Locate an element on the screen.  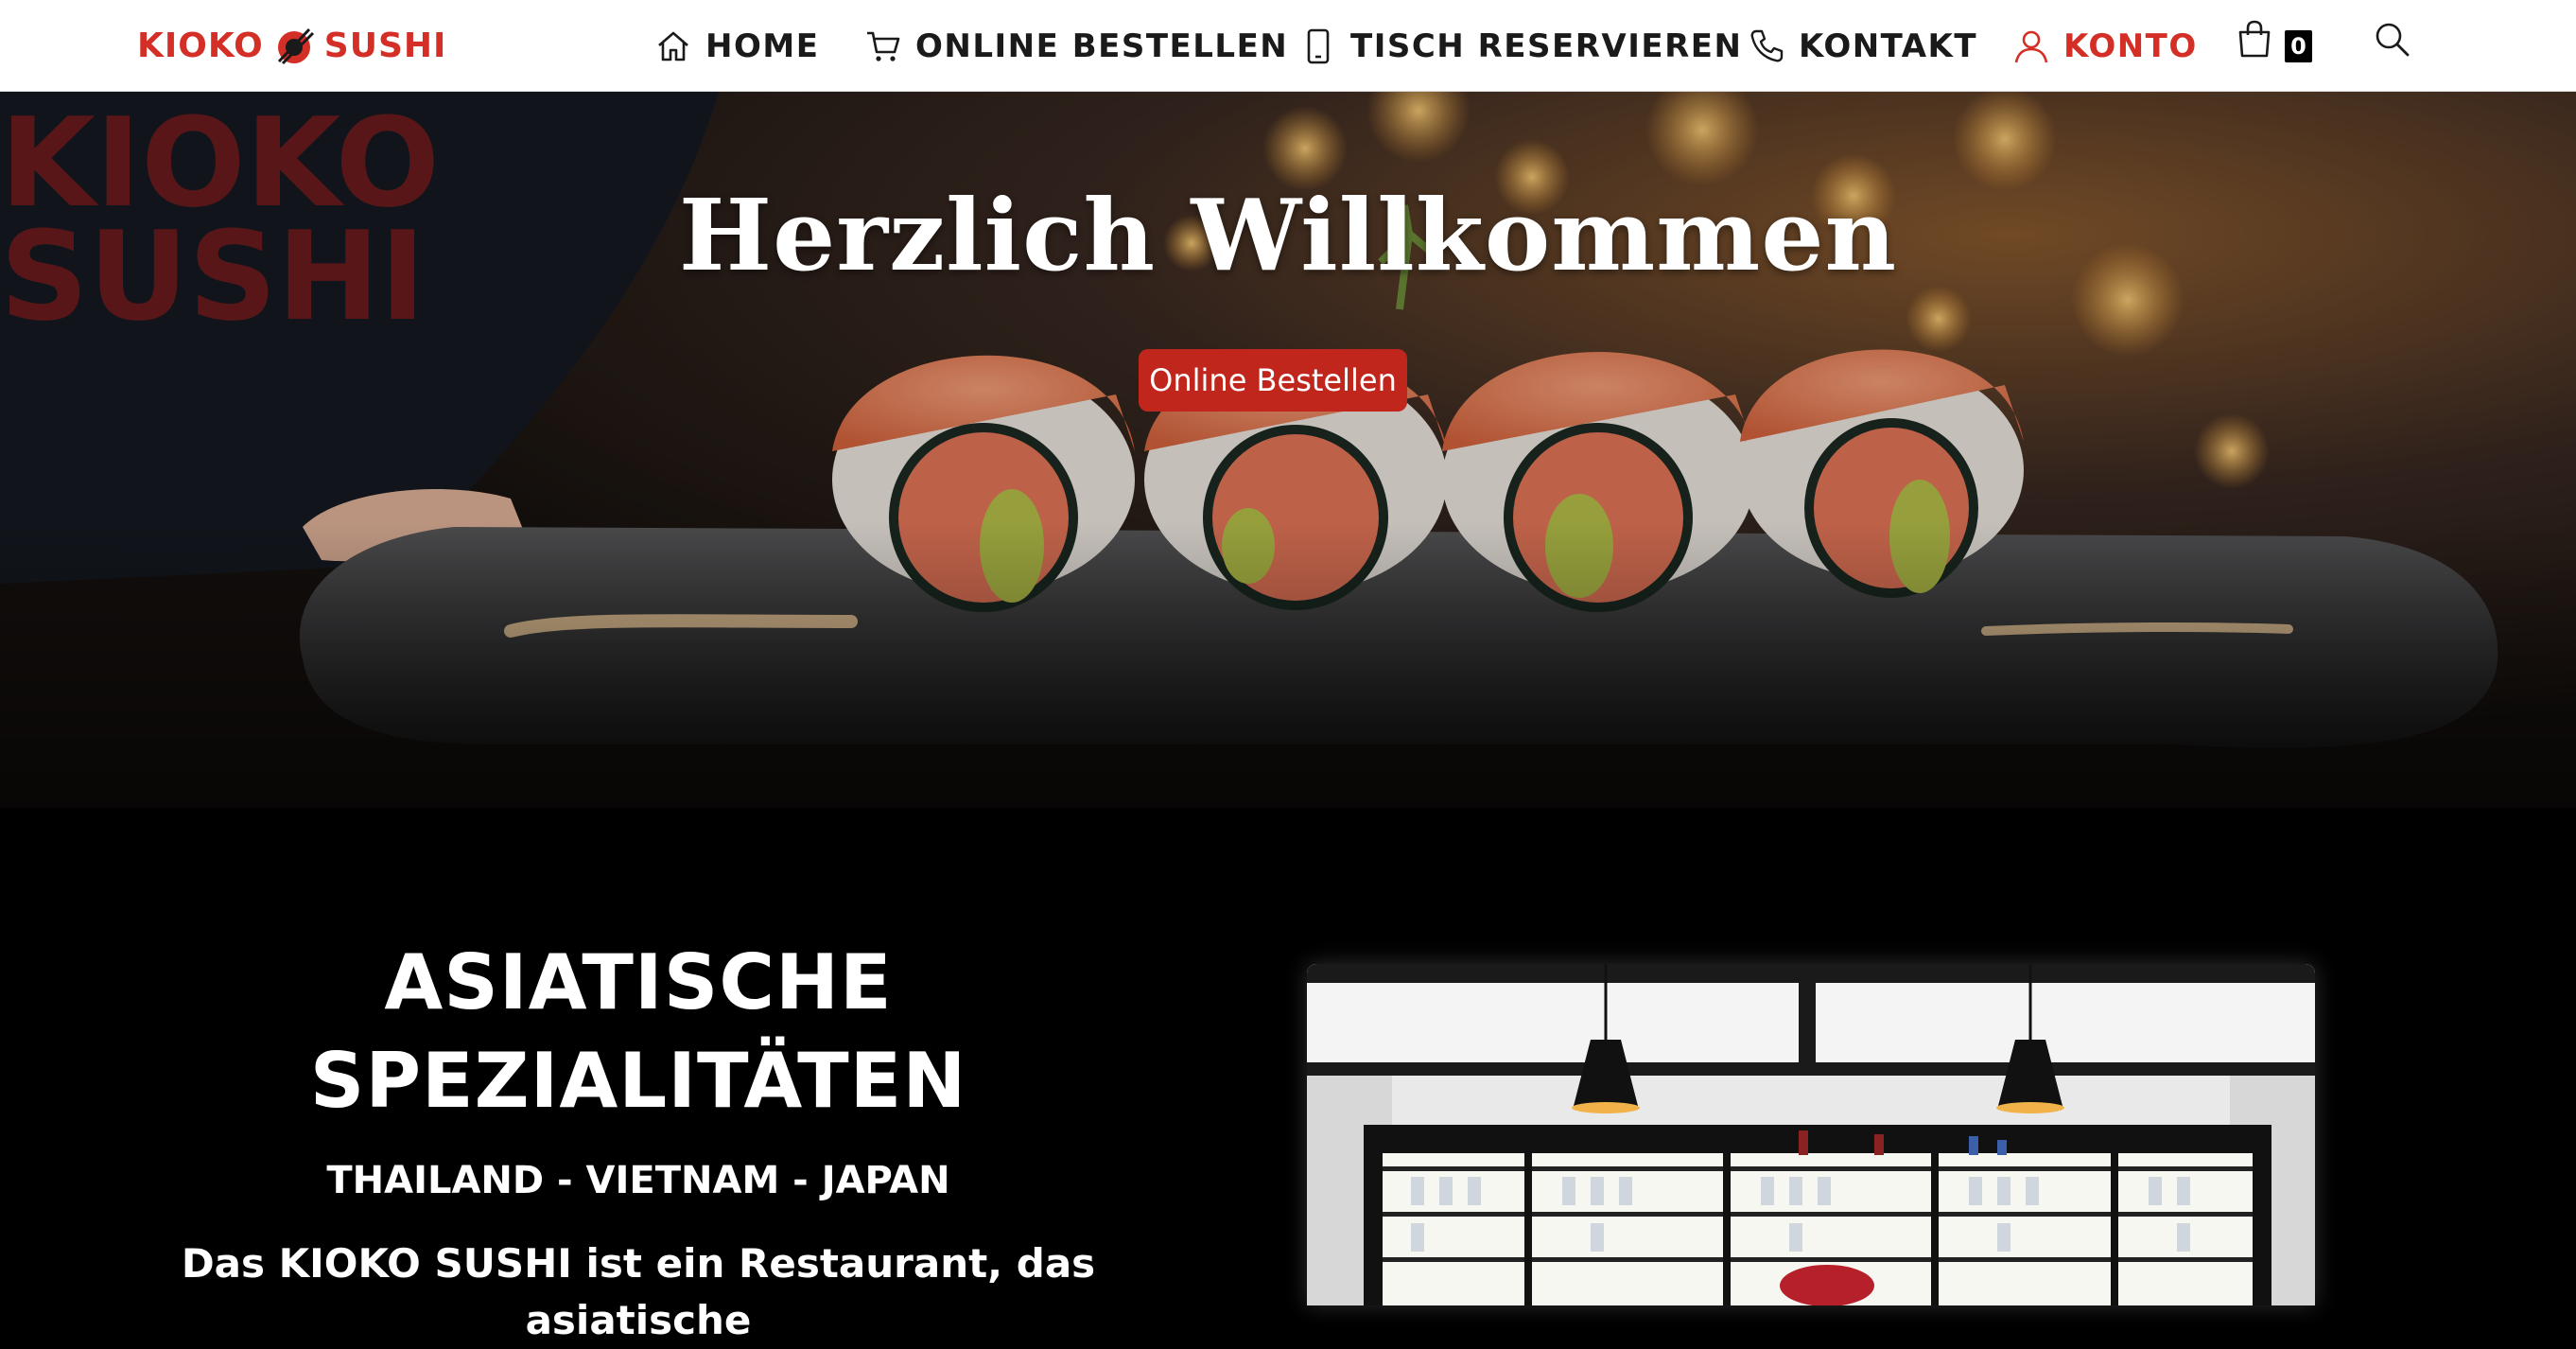
nav-tisch-reservieren: TISCH RESERVIEREN is located at coordinates (1520, 46).